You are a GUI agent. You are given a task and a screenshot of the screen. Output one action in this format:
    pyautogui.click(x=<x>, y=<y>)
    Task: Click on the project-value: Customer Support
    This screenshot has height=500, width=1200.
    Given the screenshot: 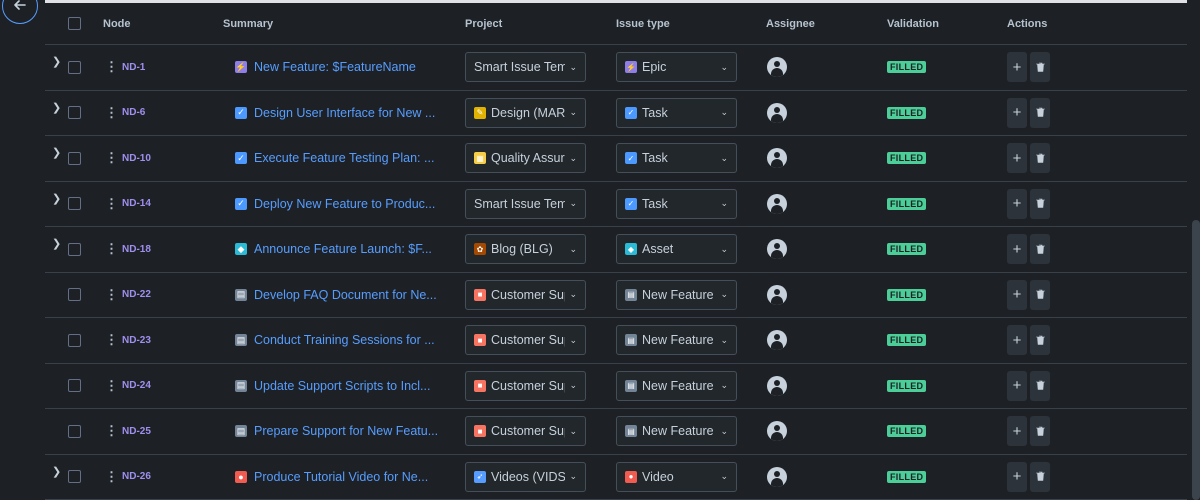 What is the action you would take?
    pyautogui.click(x=528, y=385)
    